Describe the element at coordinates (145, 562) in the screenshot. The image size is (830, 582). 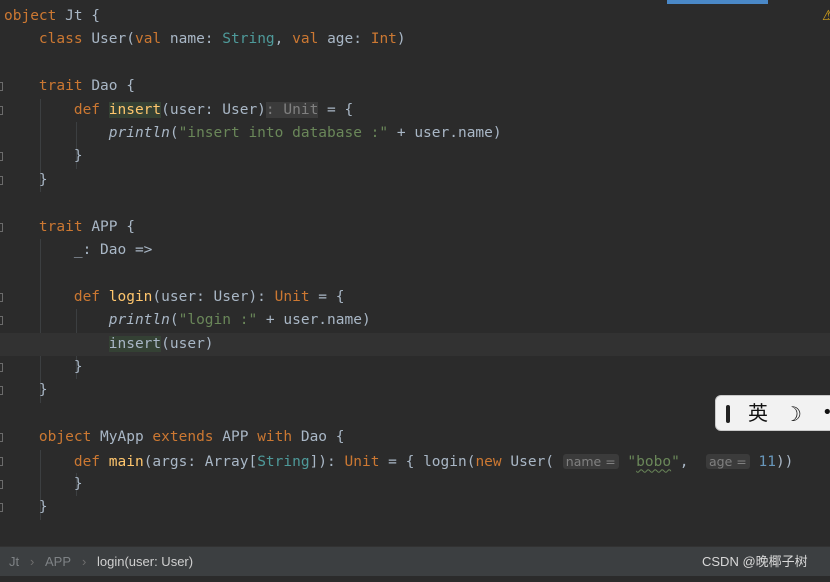
I see `breadcrumb-item-login: login(user: User)` at that location.